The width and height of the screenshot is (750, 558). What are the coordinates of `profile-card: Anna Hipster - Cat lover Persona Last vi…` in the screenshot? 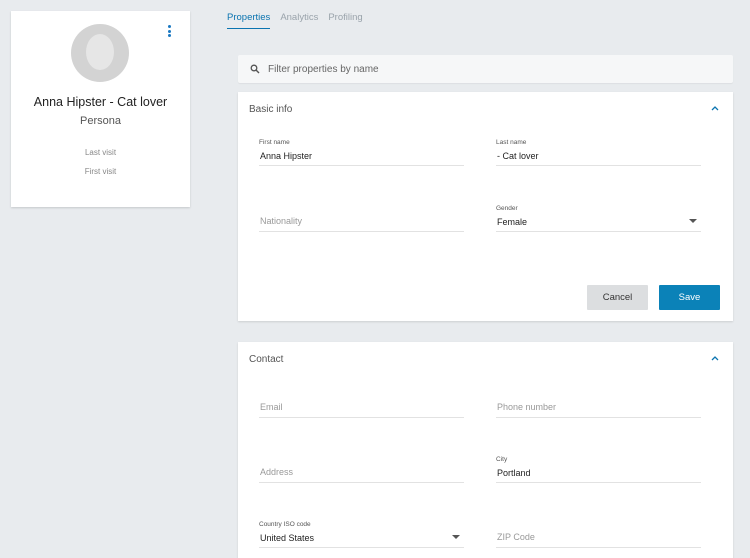 It's located at (100, 109).